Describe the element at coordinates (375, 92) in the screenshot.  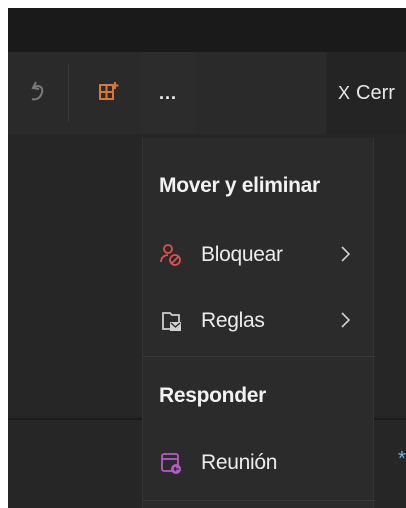
I see `close-label: Cerr` at that location.